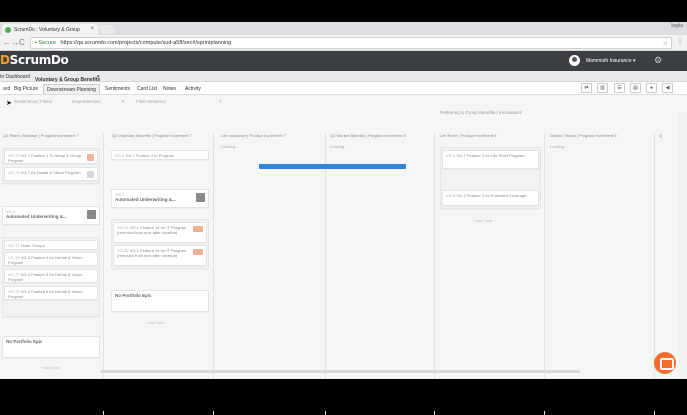 This screenshot has height=415, width=687. I want to click on chat-support-icon, so click(665, 363).